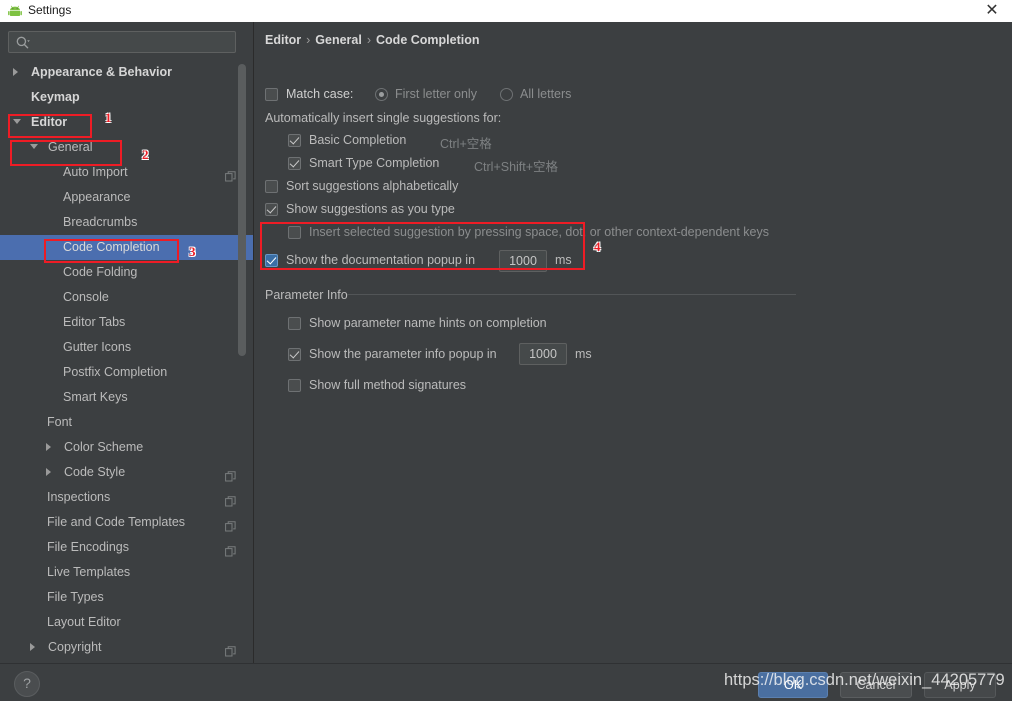 This screenshot has height=701, width=1012. Describe the element at coordinates (960, 685) in the screenshot. I see `apply-button: Apply` at that location.